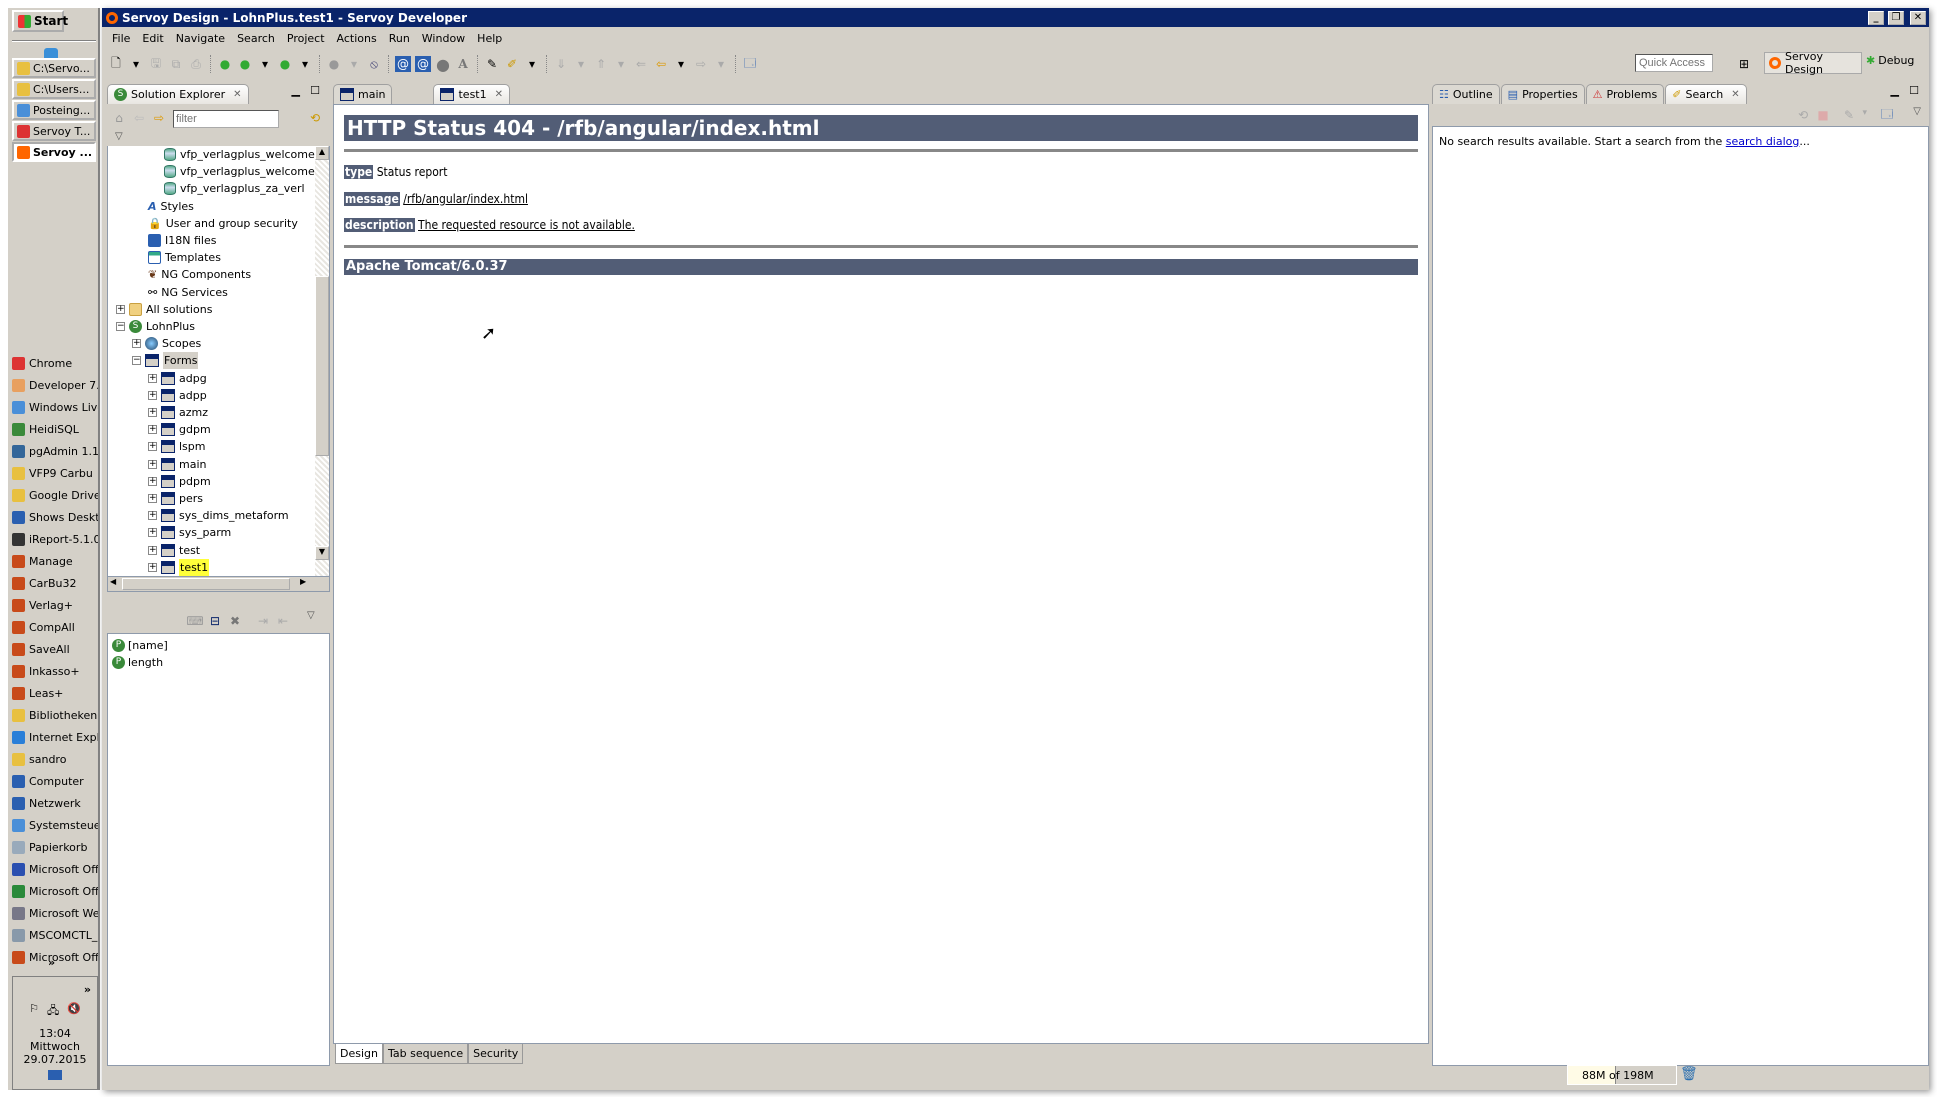 Image resolution: width=1937 pixels, height=1097 pixels. Describe the element at coordinates (512, 64) in the screenshot. I see `search-flashlight-icon: ✐` at that location.